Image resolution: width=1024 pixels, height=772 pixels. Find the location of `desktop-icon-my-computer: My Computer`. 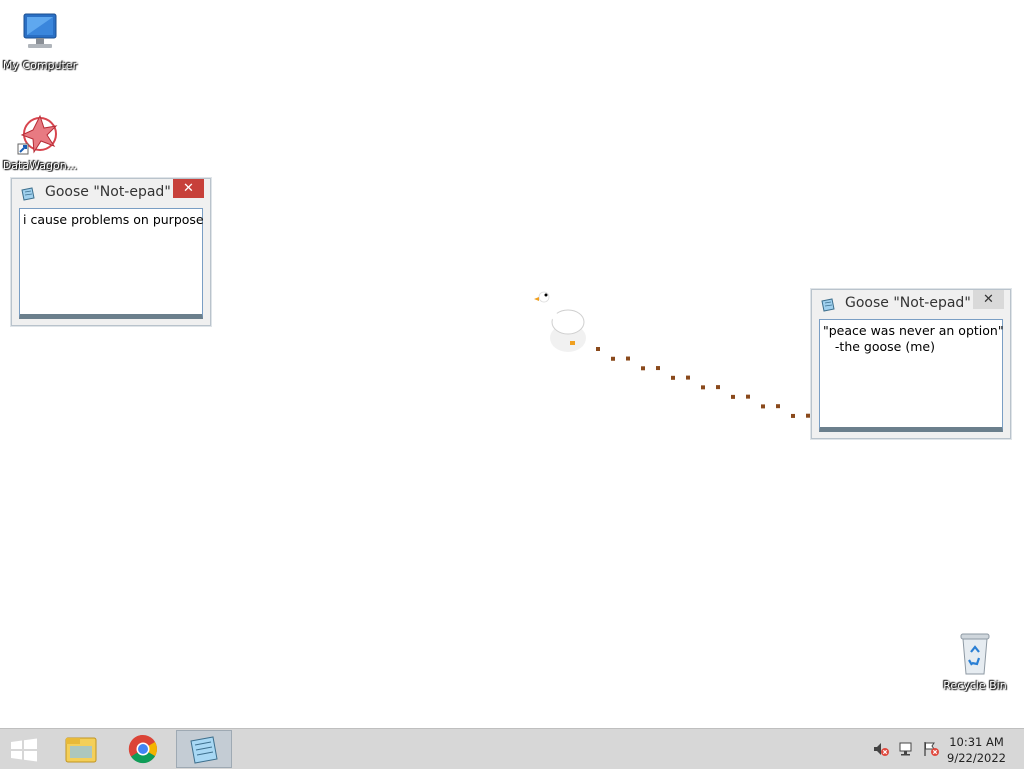

desktop-icon-my-computer: My Computer is located at coordinates (40, 41).